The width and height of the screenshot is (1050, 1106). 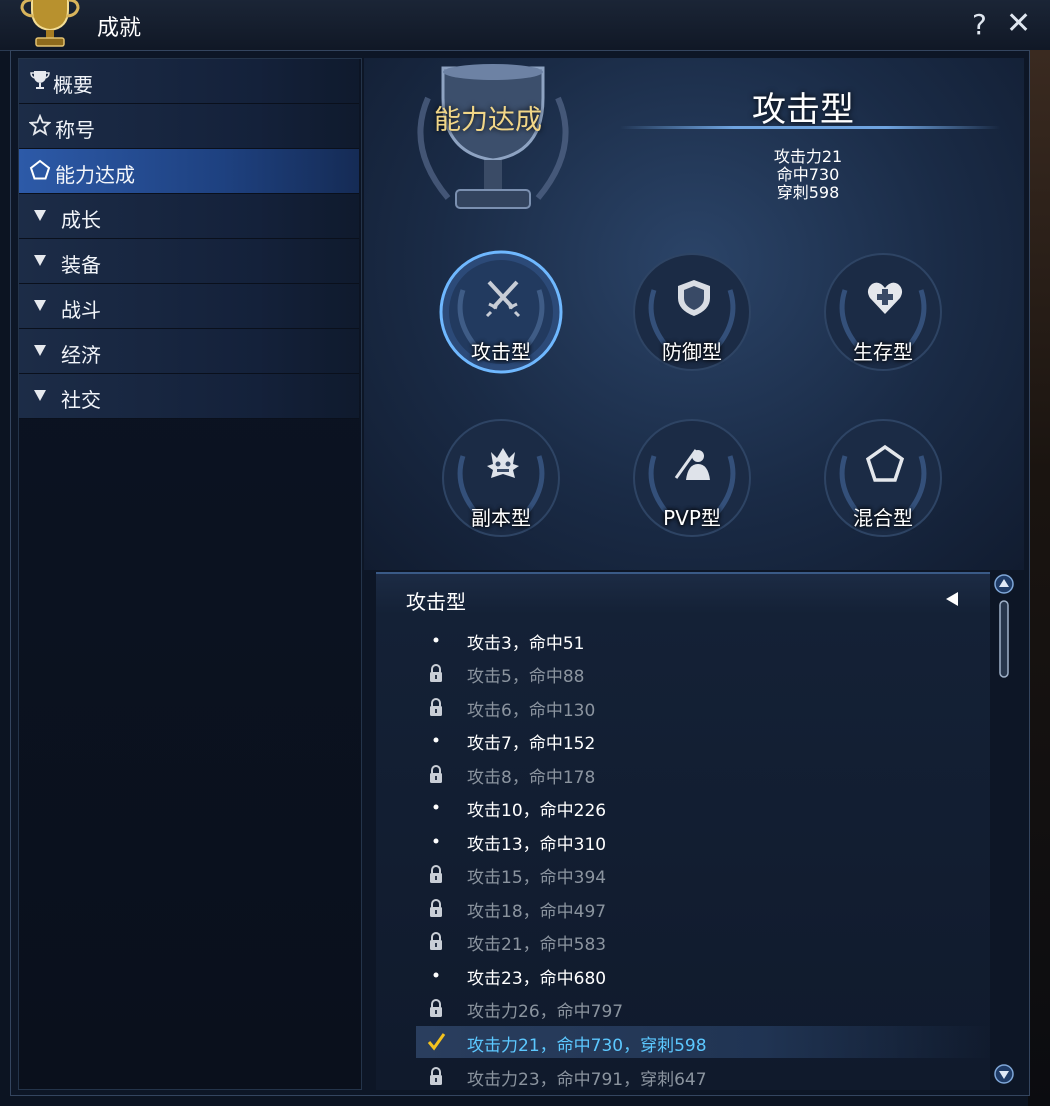 What do you see at coordinates (501, 518) in the screenshot?
I see `category-label: 副本型` at bounding box center [501, 518].